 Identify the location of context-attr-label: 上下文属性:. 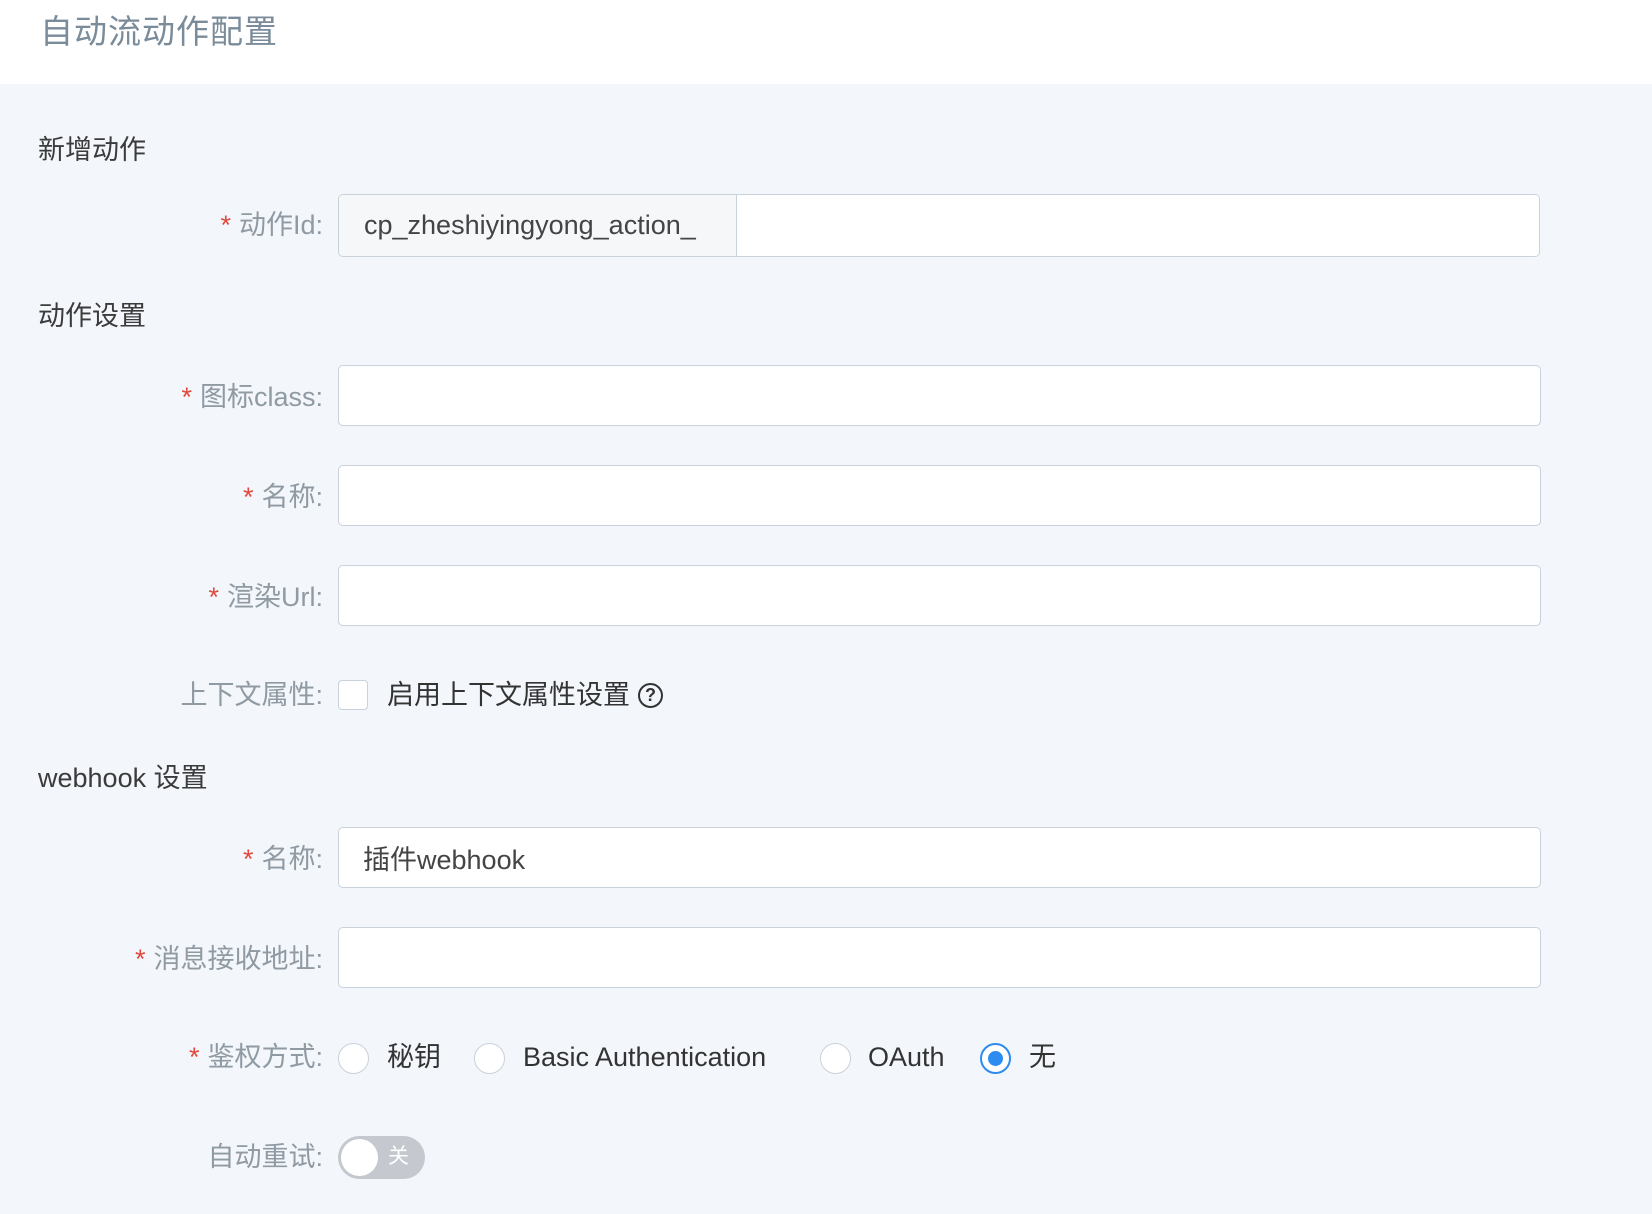
(251, 695).